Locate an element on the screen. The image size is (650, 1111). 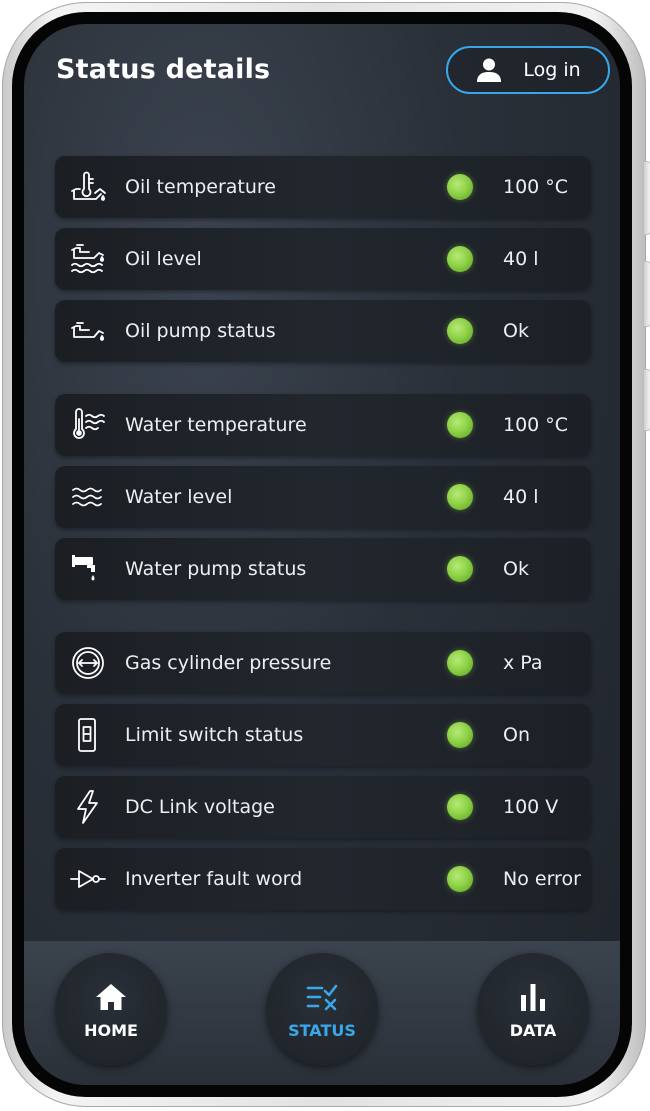
lightning-icon is located at coordinates (88, 807).